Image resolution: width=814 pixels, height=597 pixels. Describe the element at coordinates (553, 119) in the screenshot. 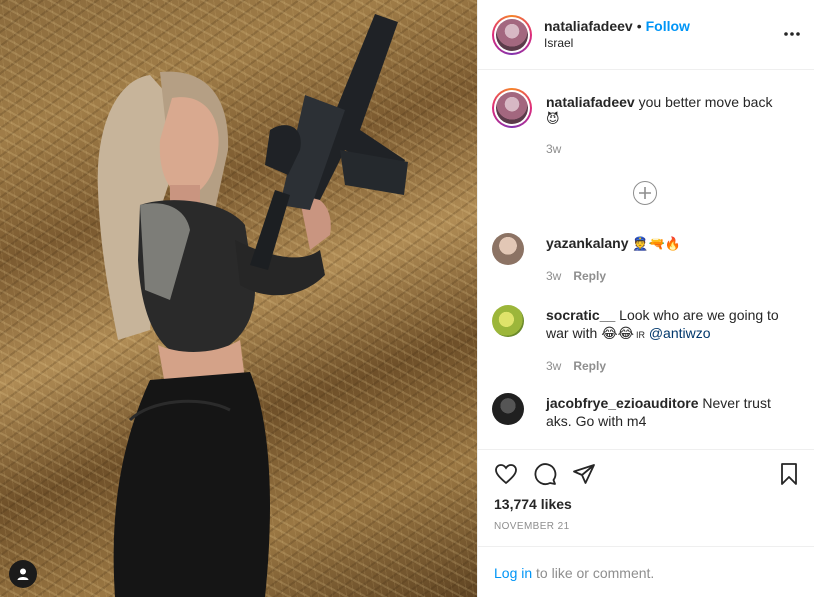

I see `caption-emoji: 😈` at that location.